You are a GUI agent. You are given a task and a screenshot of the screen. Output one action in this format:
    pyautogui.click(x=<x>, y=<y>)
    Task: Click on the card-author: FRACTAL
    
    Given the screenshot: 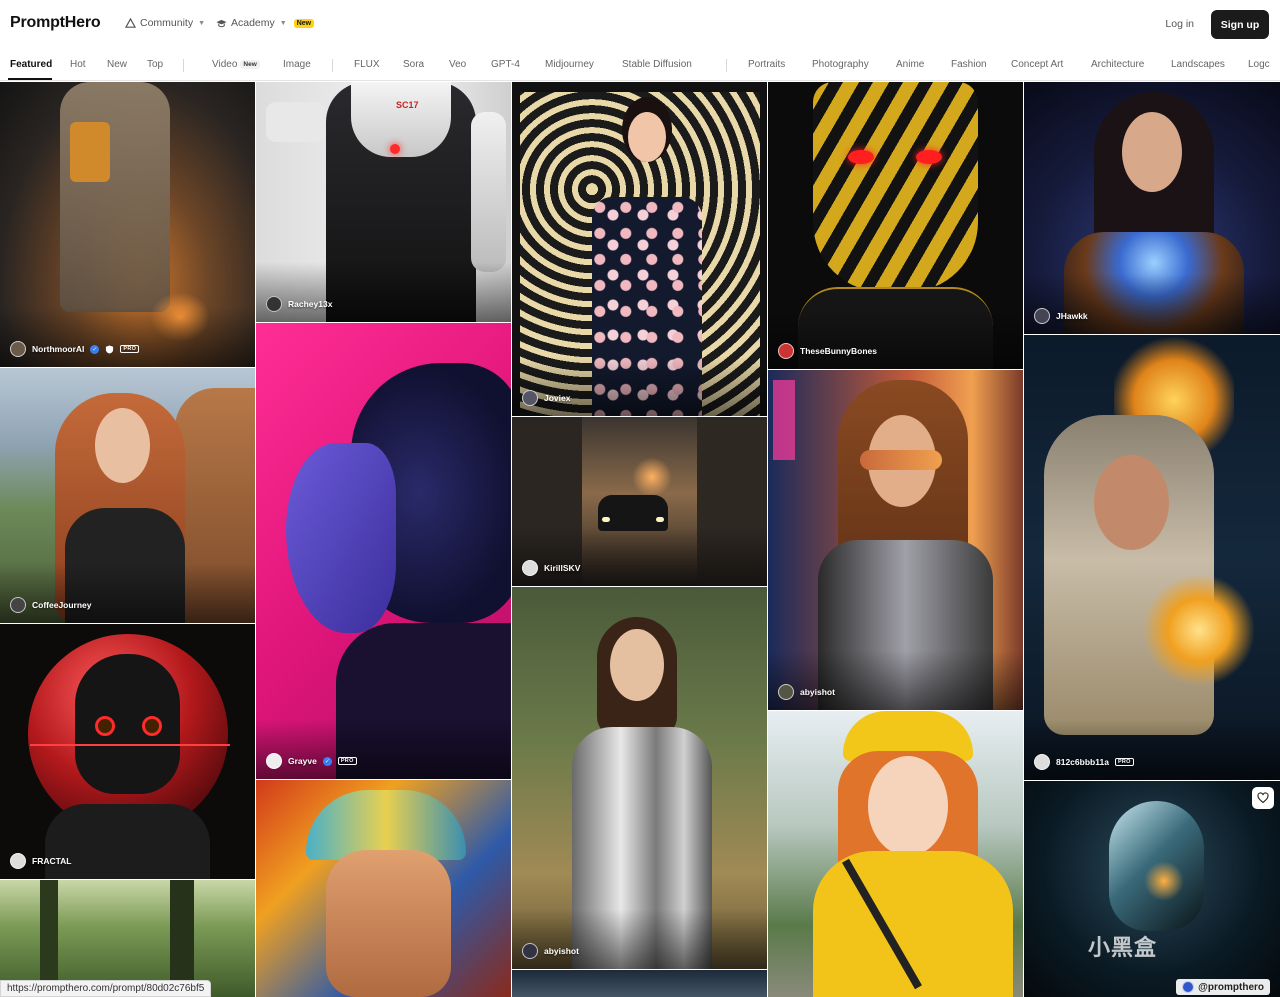 What is the action you would take?
    pyautogui.click(x=41, y=861)
    